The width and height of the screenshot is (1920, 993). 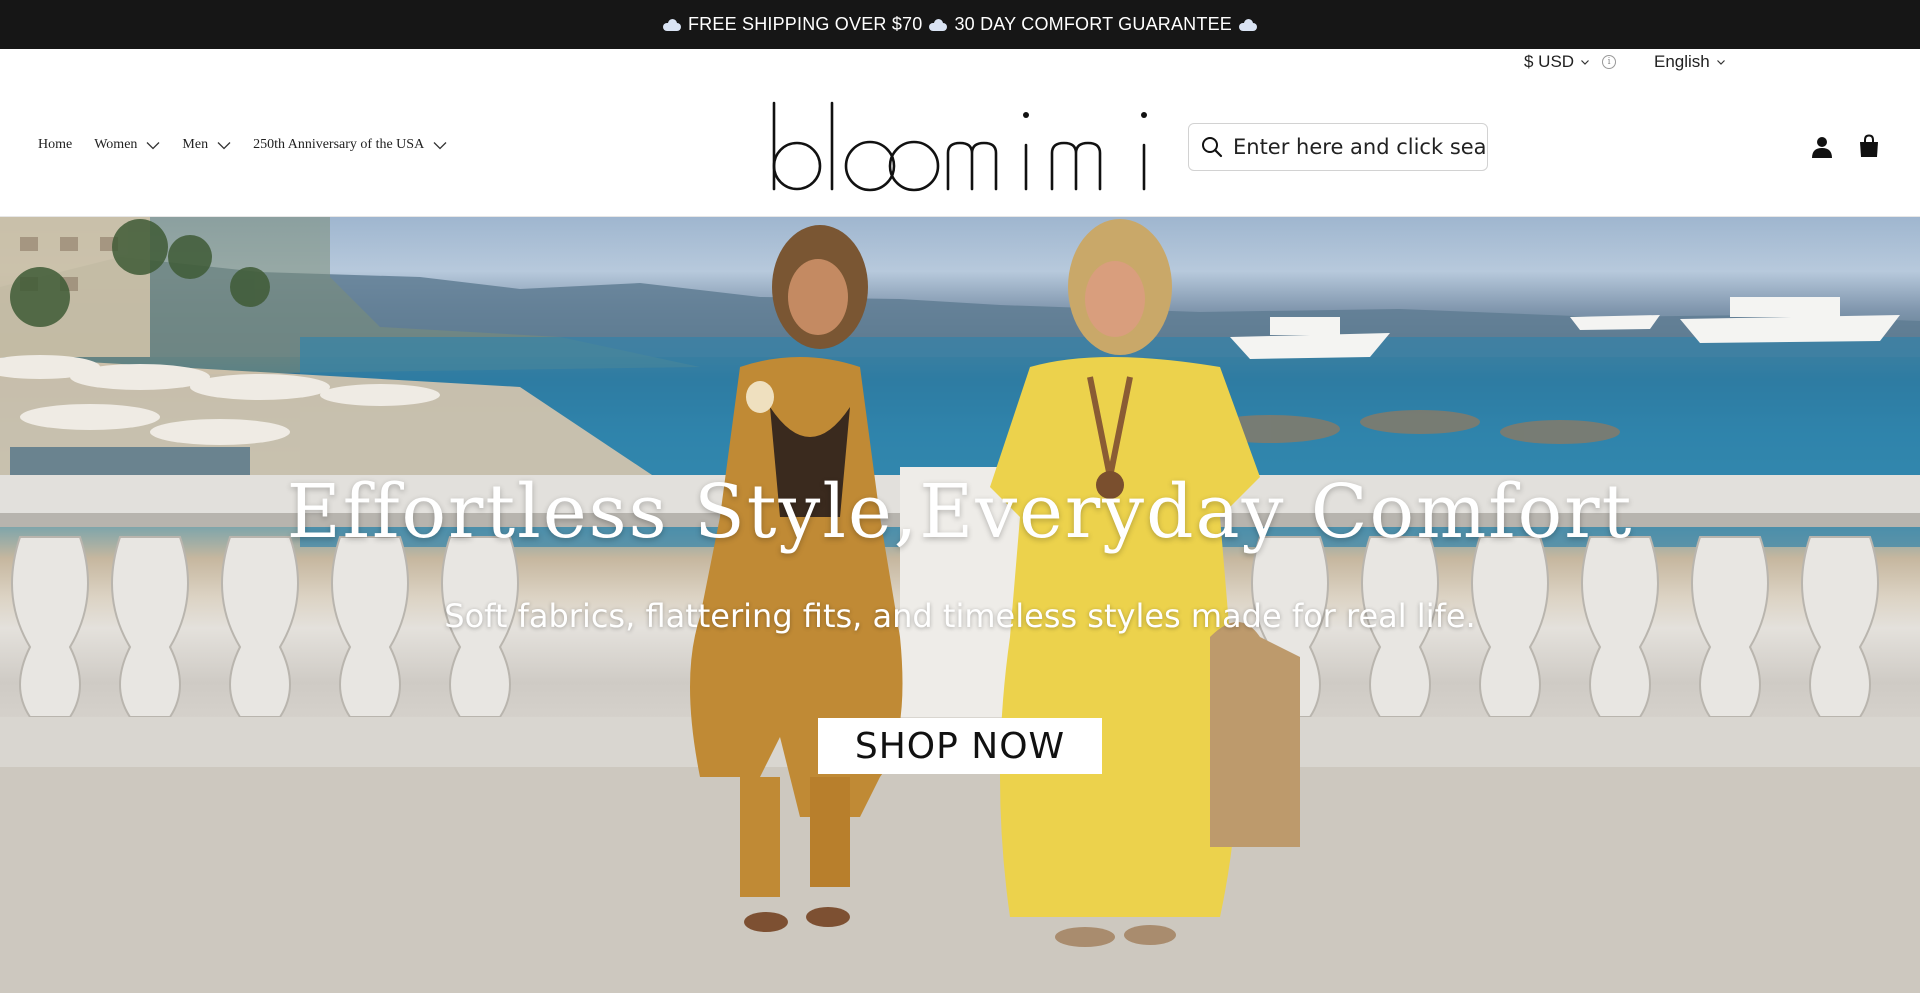 What do you see at coordinates (960, 746) in the screenshot?
I see `shop-now-button: SHOP NOW` at bounding box center [960, 746].